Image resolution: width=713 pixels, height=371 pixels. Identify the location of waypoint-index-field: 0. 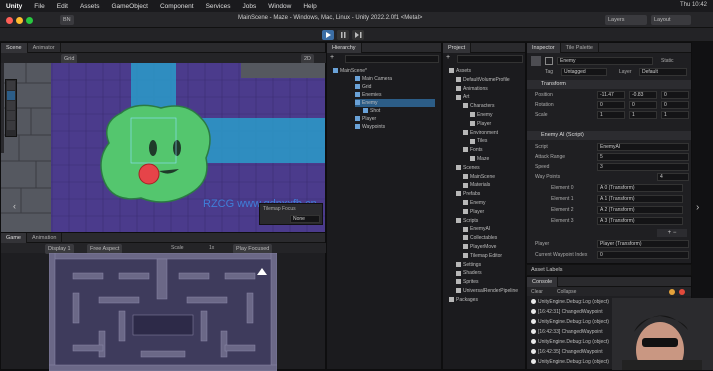
(643, 255).